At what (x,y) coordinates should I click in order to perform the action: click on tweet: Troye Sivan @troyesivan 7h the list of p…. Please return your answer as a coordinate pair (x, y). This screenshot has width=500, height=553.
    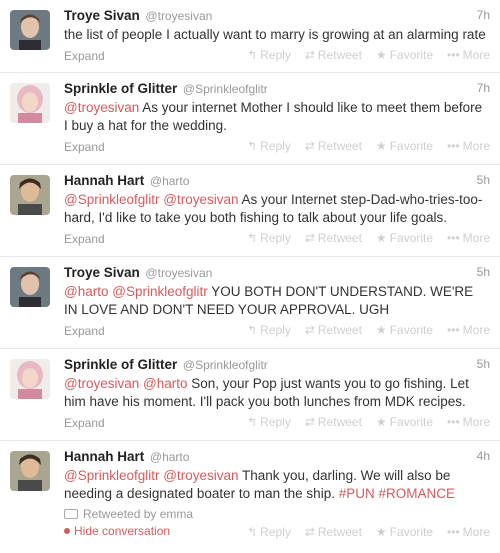
    Looking at the image, I should click on (250, 36).